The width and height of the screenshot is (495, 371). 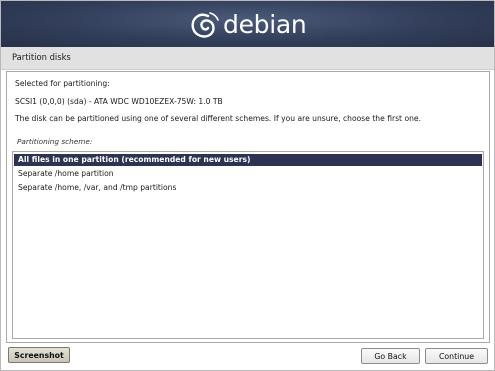 What do you see at coordinates (41, 57) in the screenshot?
I see `page-title: Partition disks` at bounding box center [41, 57].